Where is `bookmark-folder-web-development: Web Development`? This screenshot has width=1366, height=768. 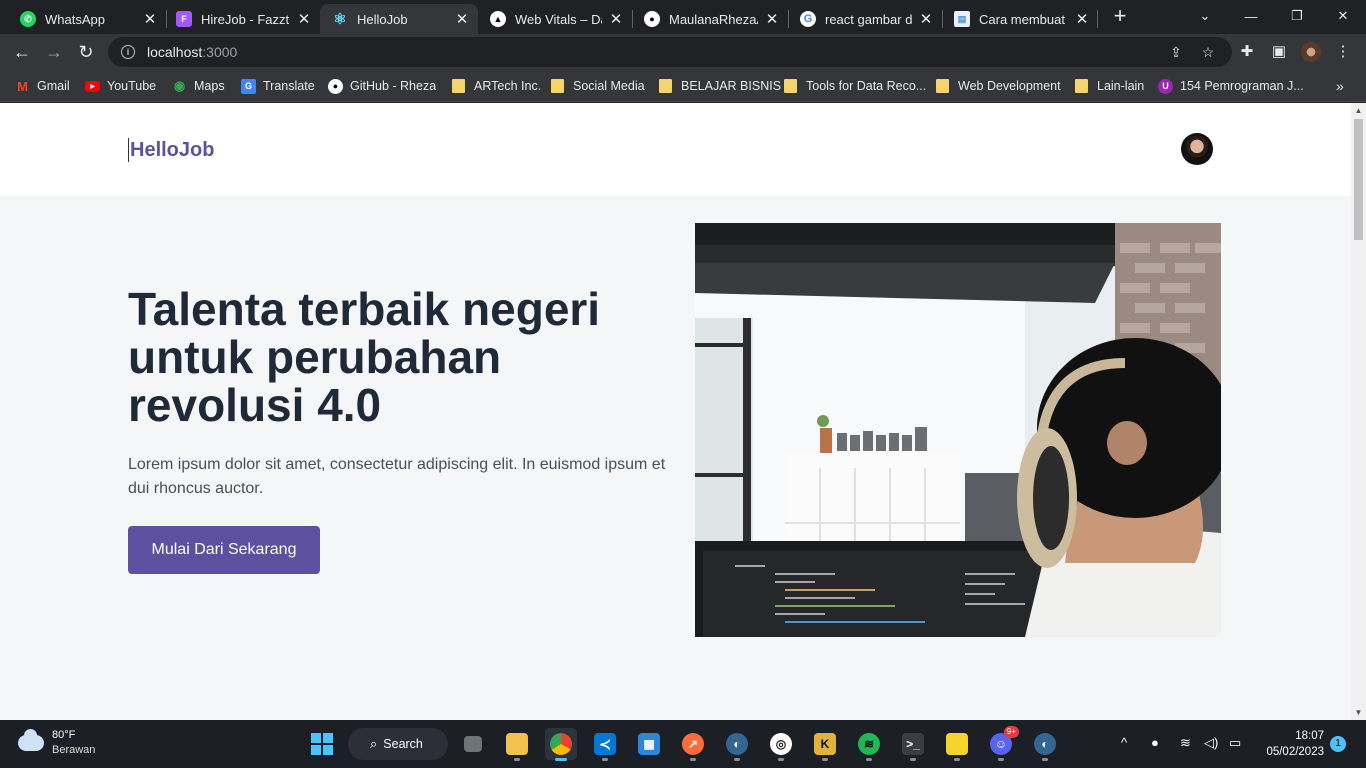
bookmark-folder-web-development: Web Development is located at coordinates (998, 86).